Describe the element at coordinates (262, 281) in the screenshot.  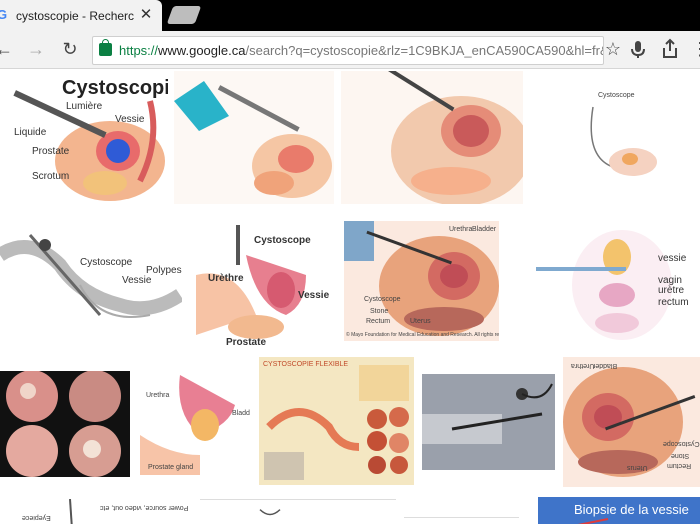
I see `result-thumb-6: Cystoscope Urèthre Vessie Prostate` at that location.